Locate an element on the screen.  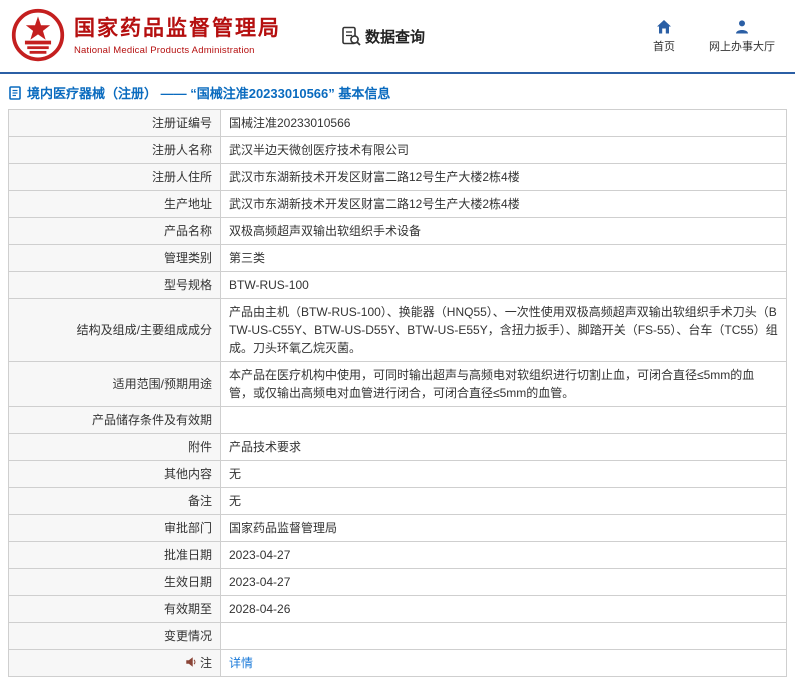
table-row: 其他内容无 is located at coordinates (397, 474).